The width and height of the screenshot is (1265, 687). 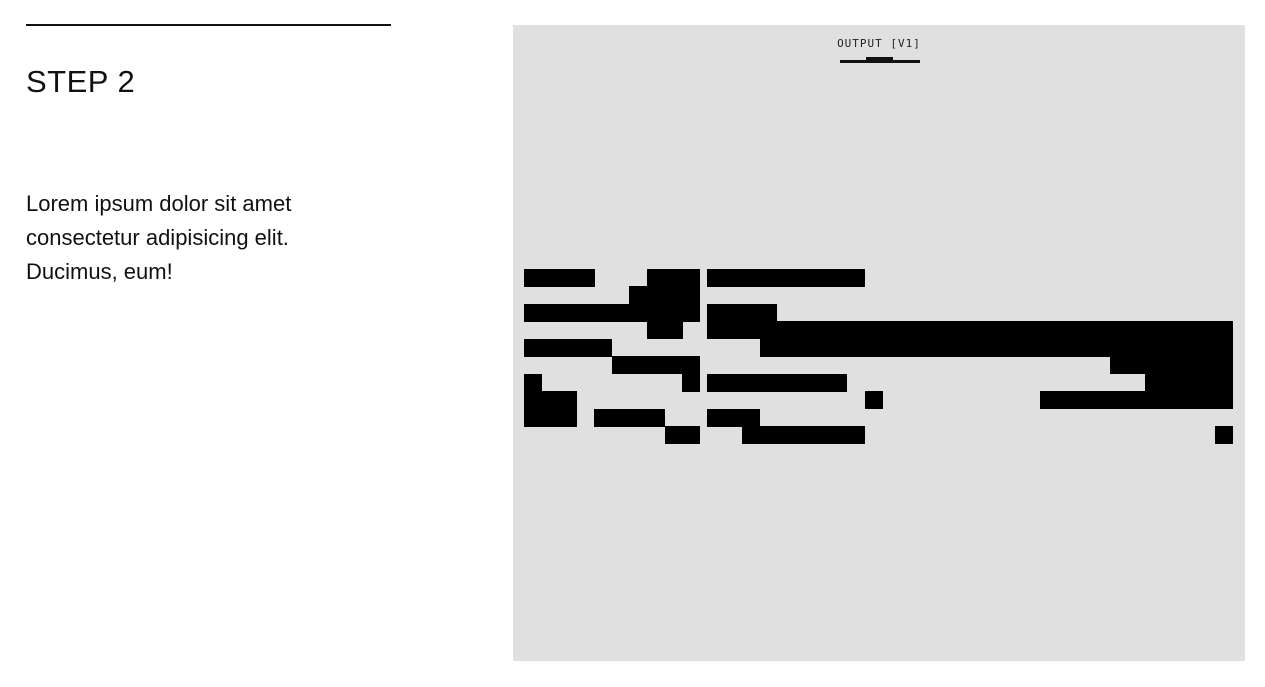 I want to click on step-title: STEP 2, so click(x=81, y=81).